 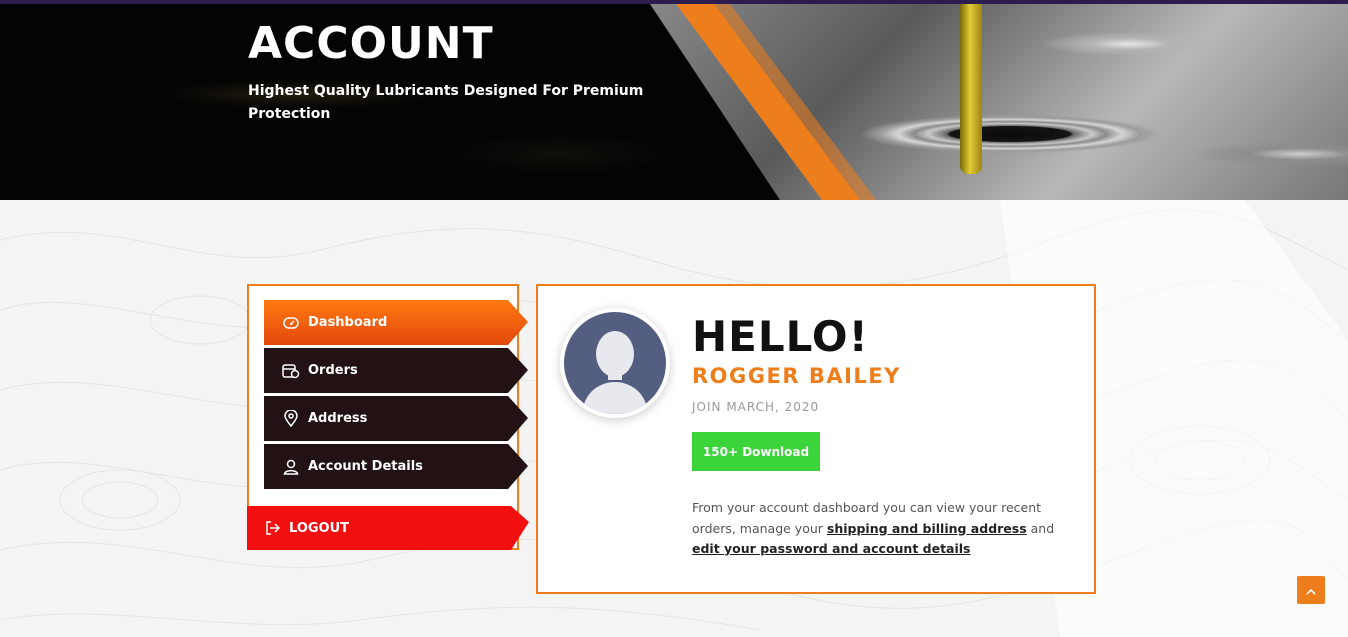 I want to click on avatar, so click(x=615, y=363).